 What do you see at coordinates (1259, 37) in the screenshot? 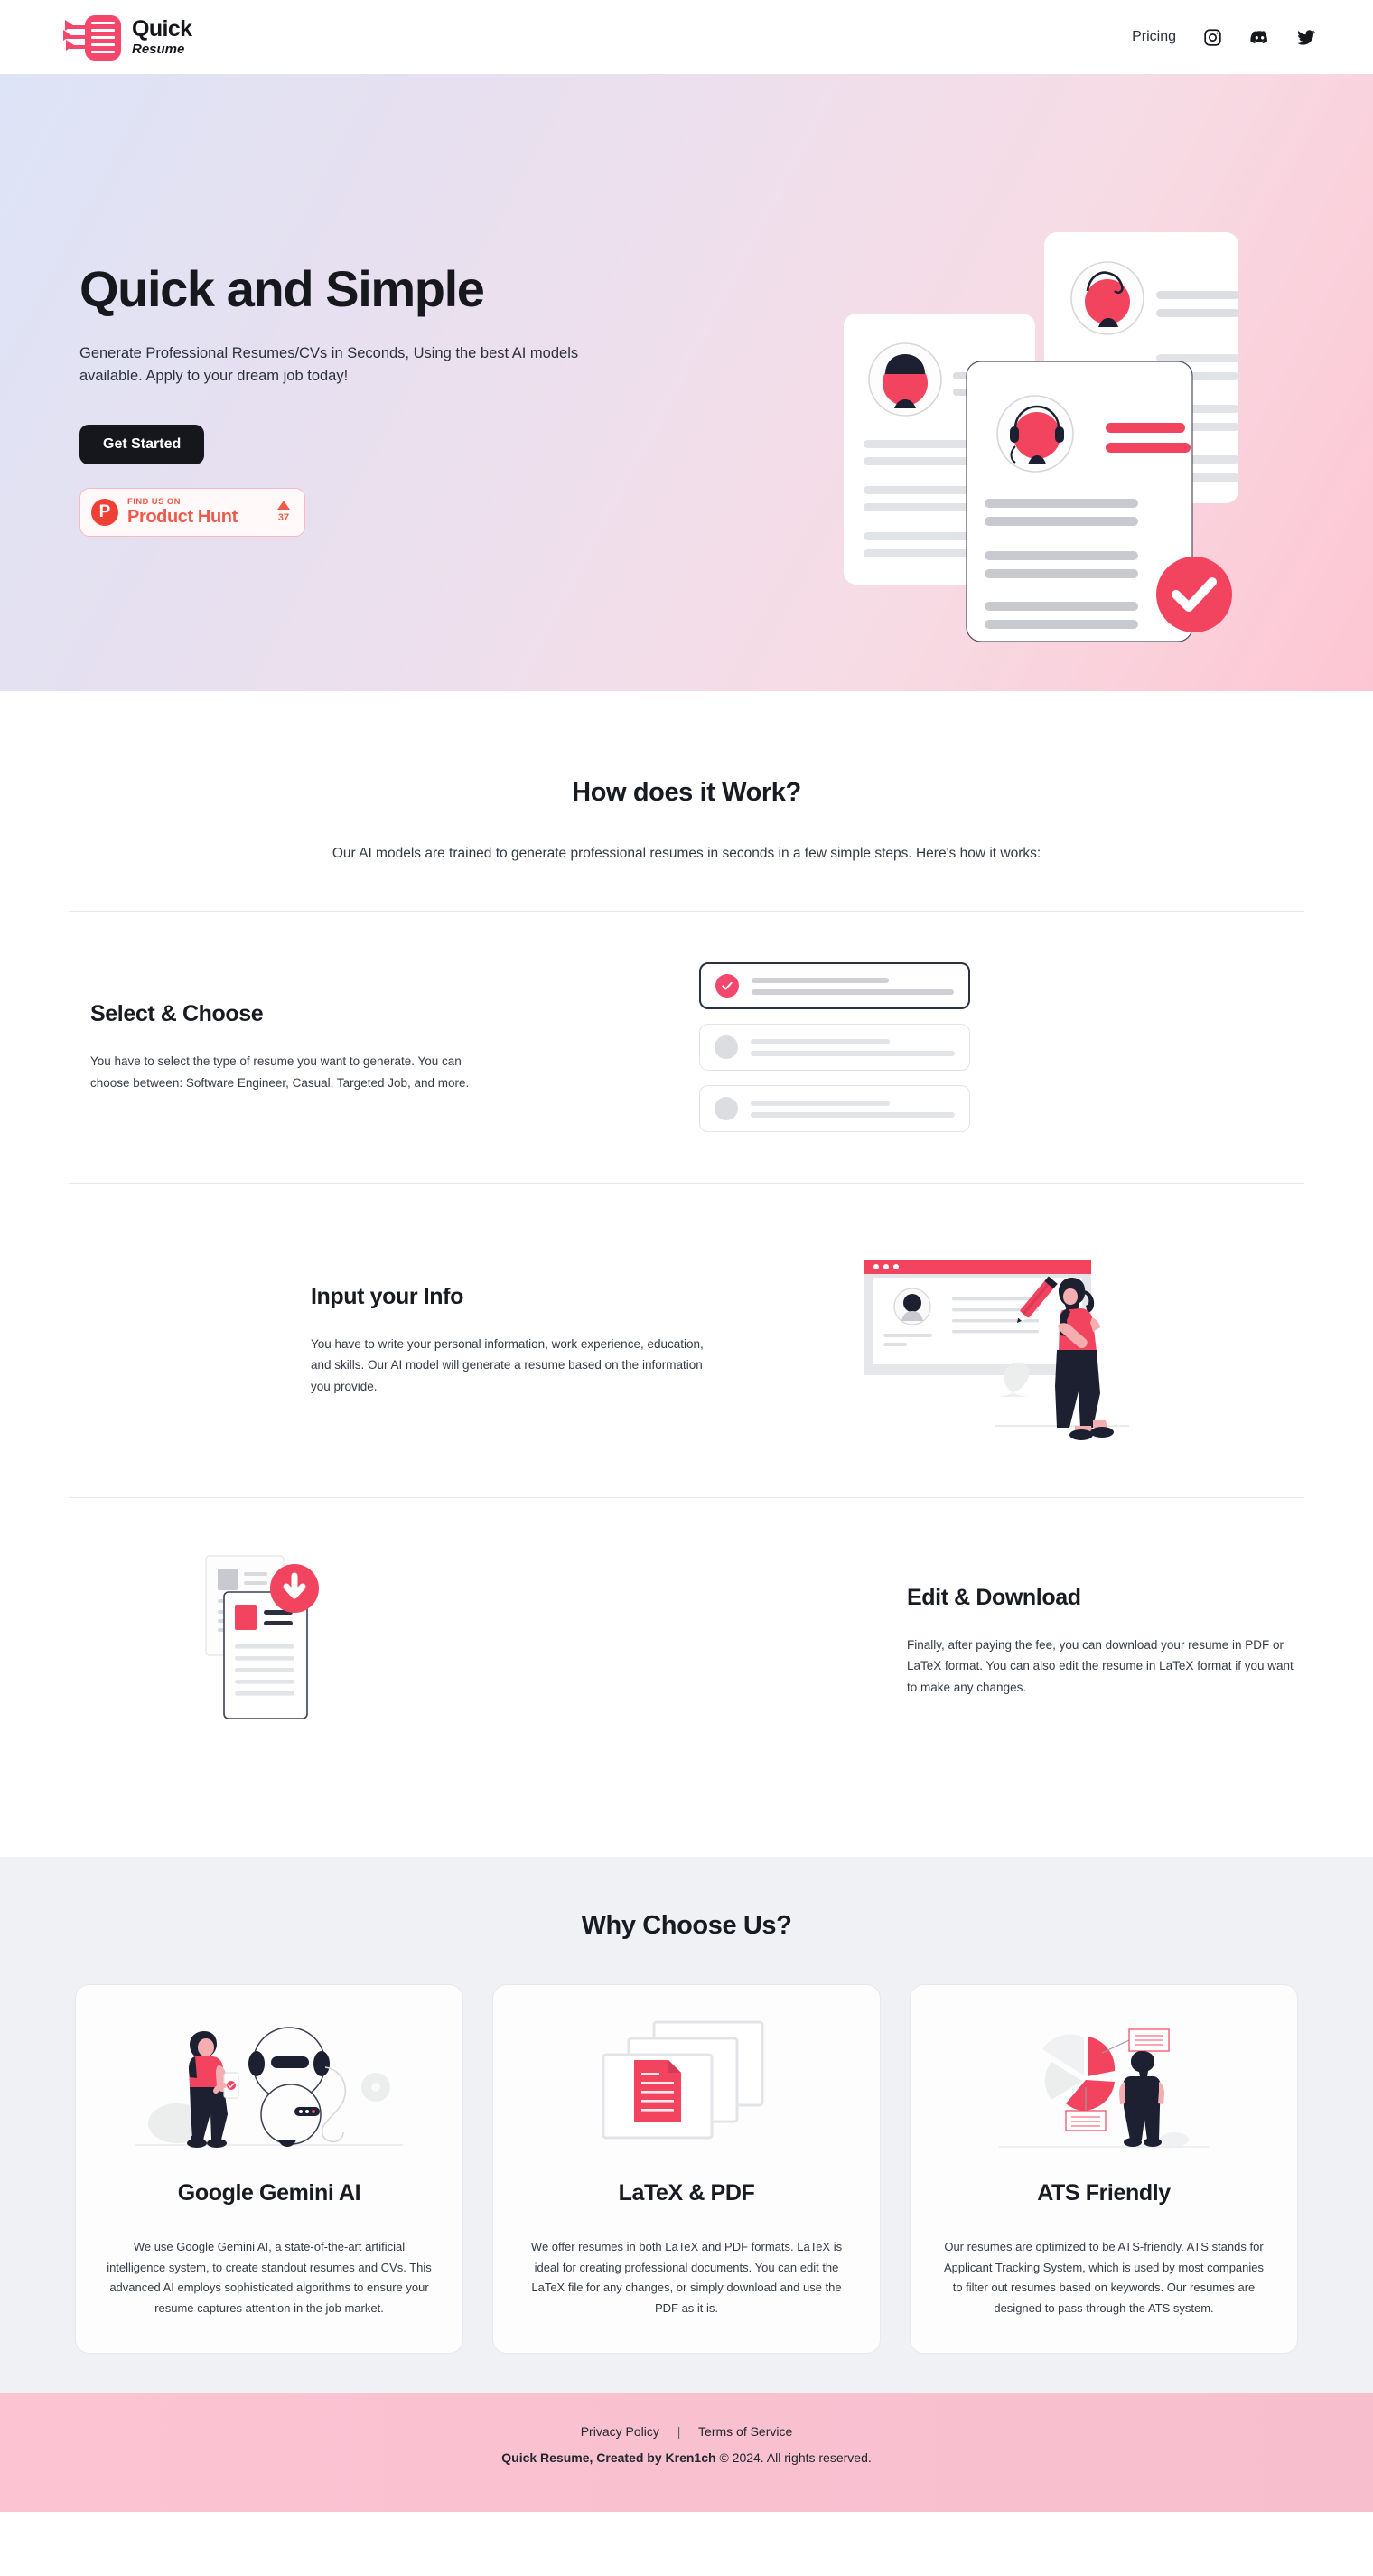
I see `discord-icon` at bounding box center [1259, 37].